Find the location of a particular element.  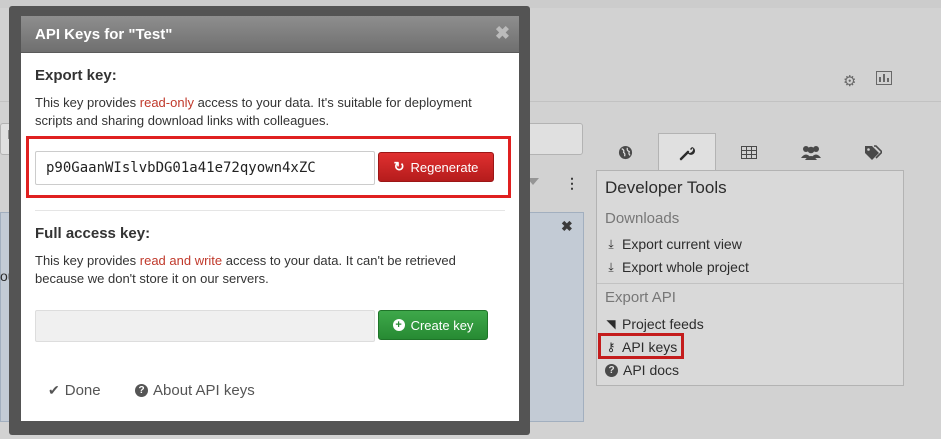

regenerate-button: ↻ Regenerate is located at coordinates (436, 167).